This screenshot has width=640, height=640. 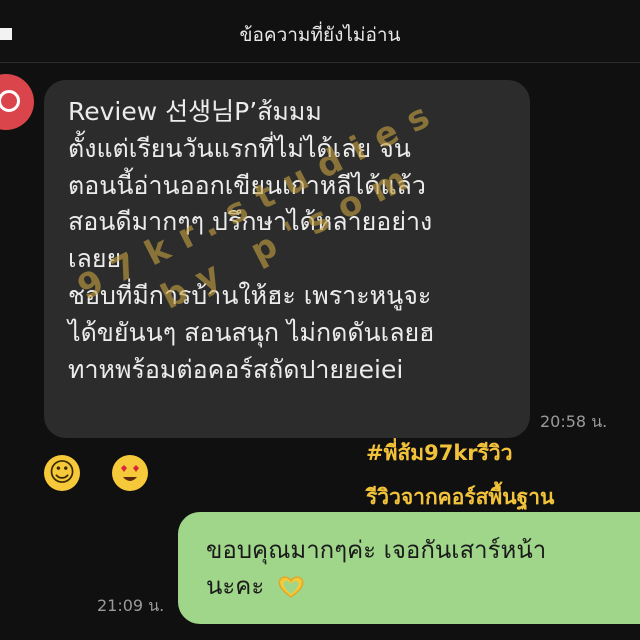 I want to click on message-line: สอนดีมากๆๆ ปรึกษาได้หลายอย่าง, so click(x=250, y=222).